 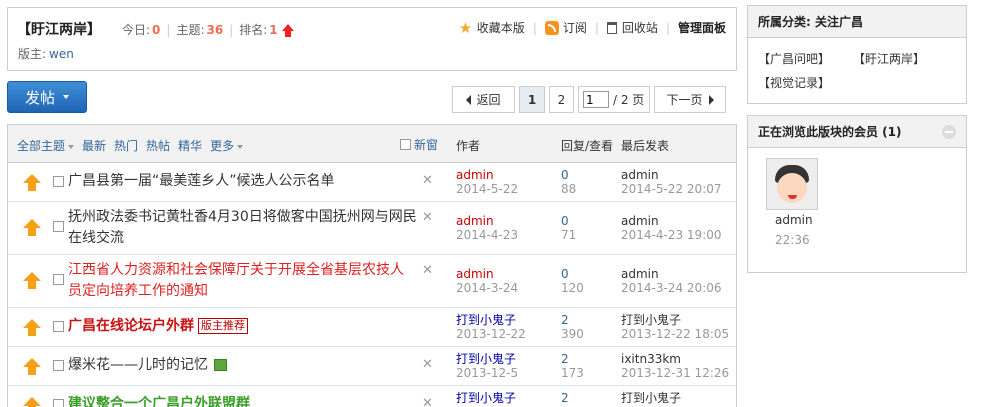 I want to click on online-user-link: admin, so click(x=794, y=220).